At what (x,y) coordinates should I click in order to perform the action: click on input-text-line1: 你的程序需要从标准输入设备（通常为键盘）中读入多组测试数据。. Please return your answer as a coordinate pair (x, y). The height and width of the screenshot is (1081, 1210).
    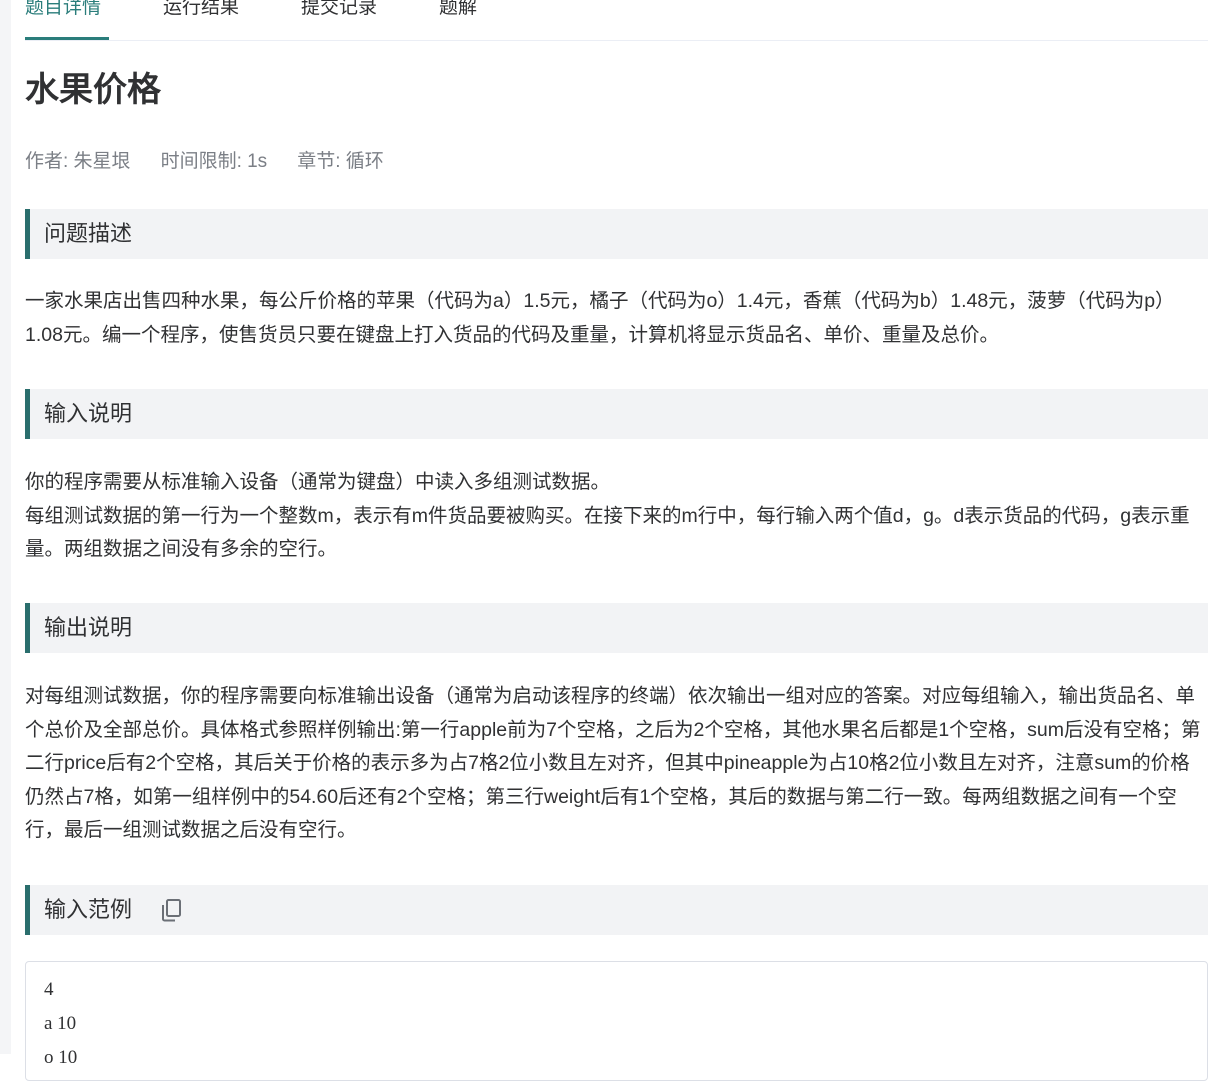
    Looking at the image, I should click on (318, 482).